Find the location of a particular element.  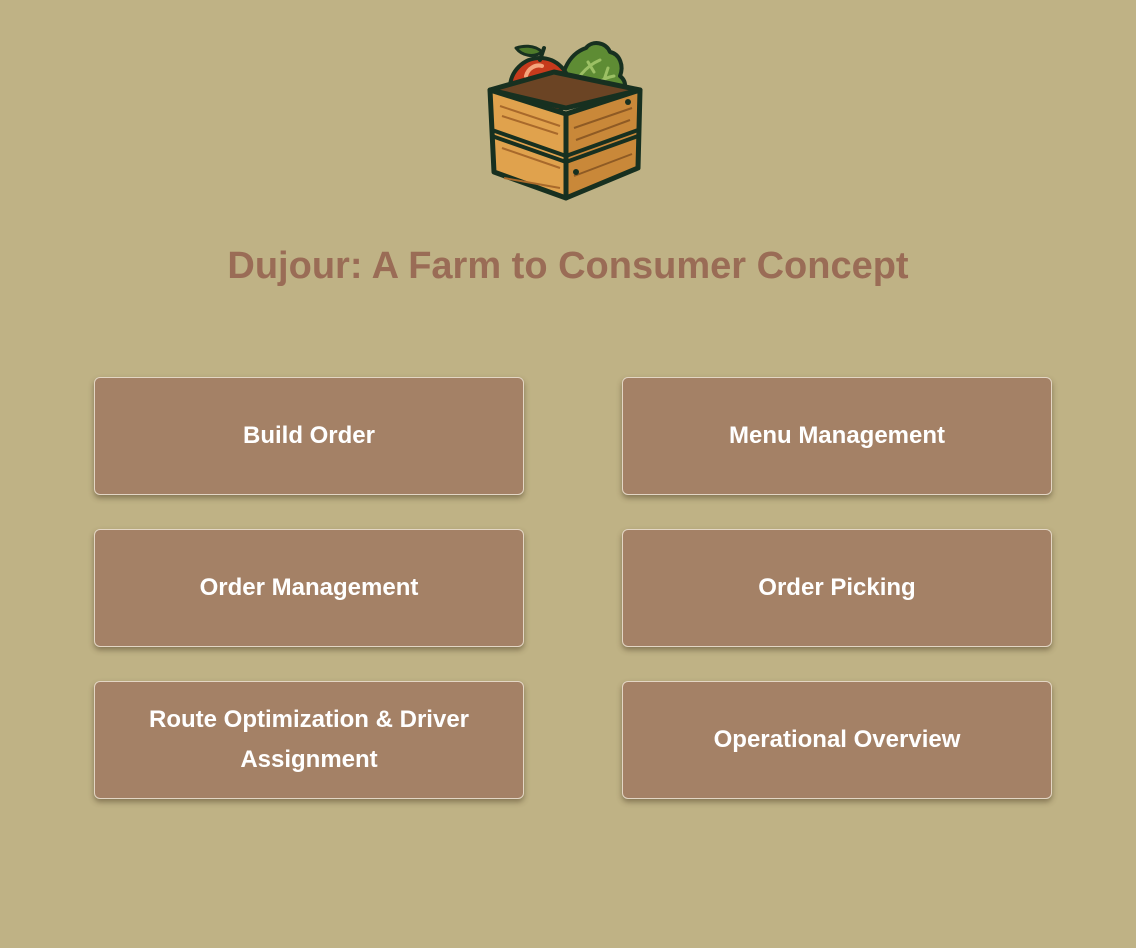

logo is located at coordinates (565, 121).